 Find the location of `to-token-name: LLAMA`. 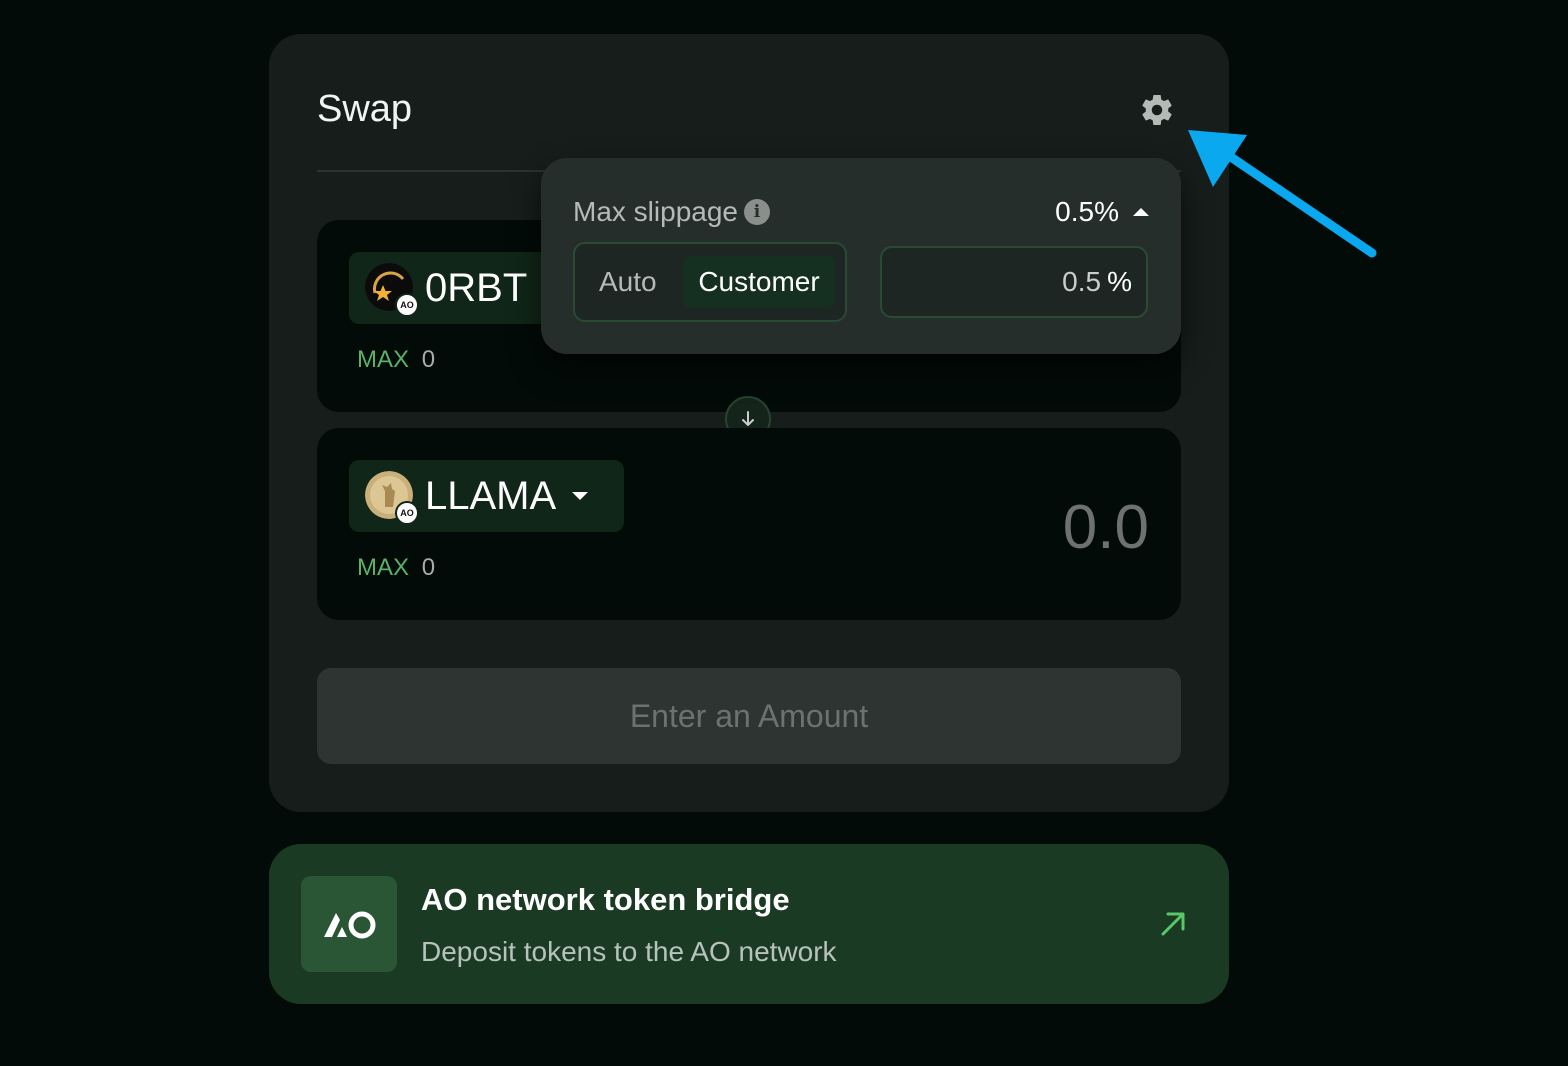

to-token-name: LLAMA is located at coordinates (491, 495).